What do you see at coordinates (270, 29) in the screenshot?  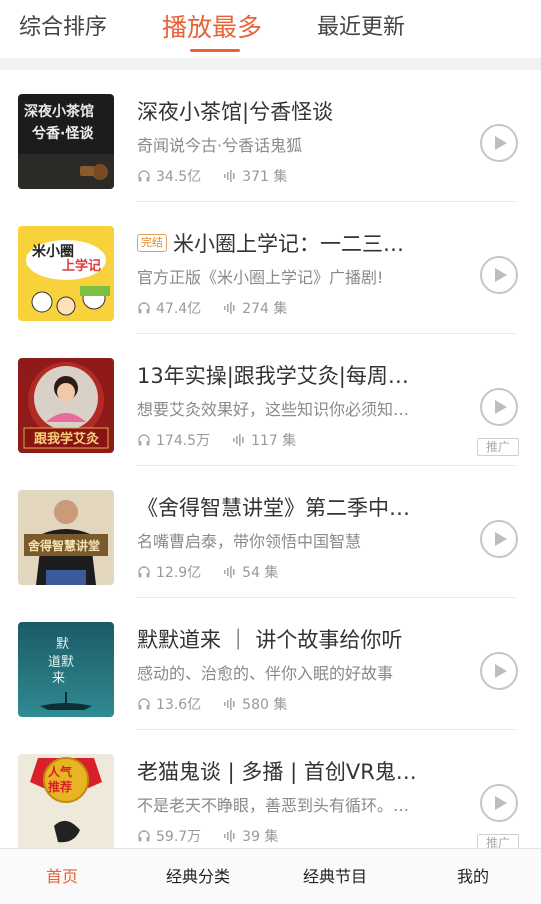 I see `sort-tabs: 综合排序 播放最多 最近更新` at bounding box center [270, 29].